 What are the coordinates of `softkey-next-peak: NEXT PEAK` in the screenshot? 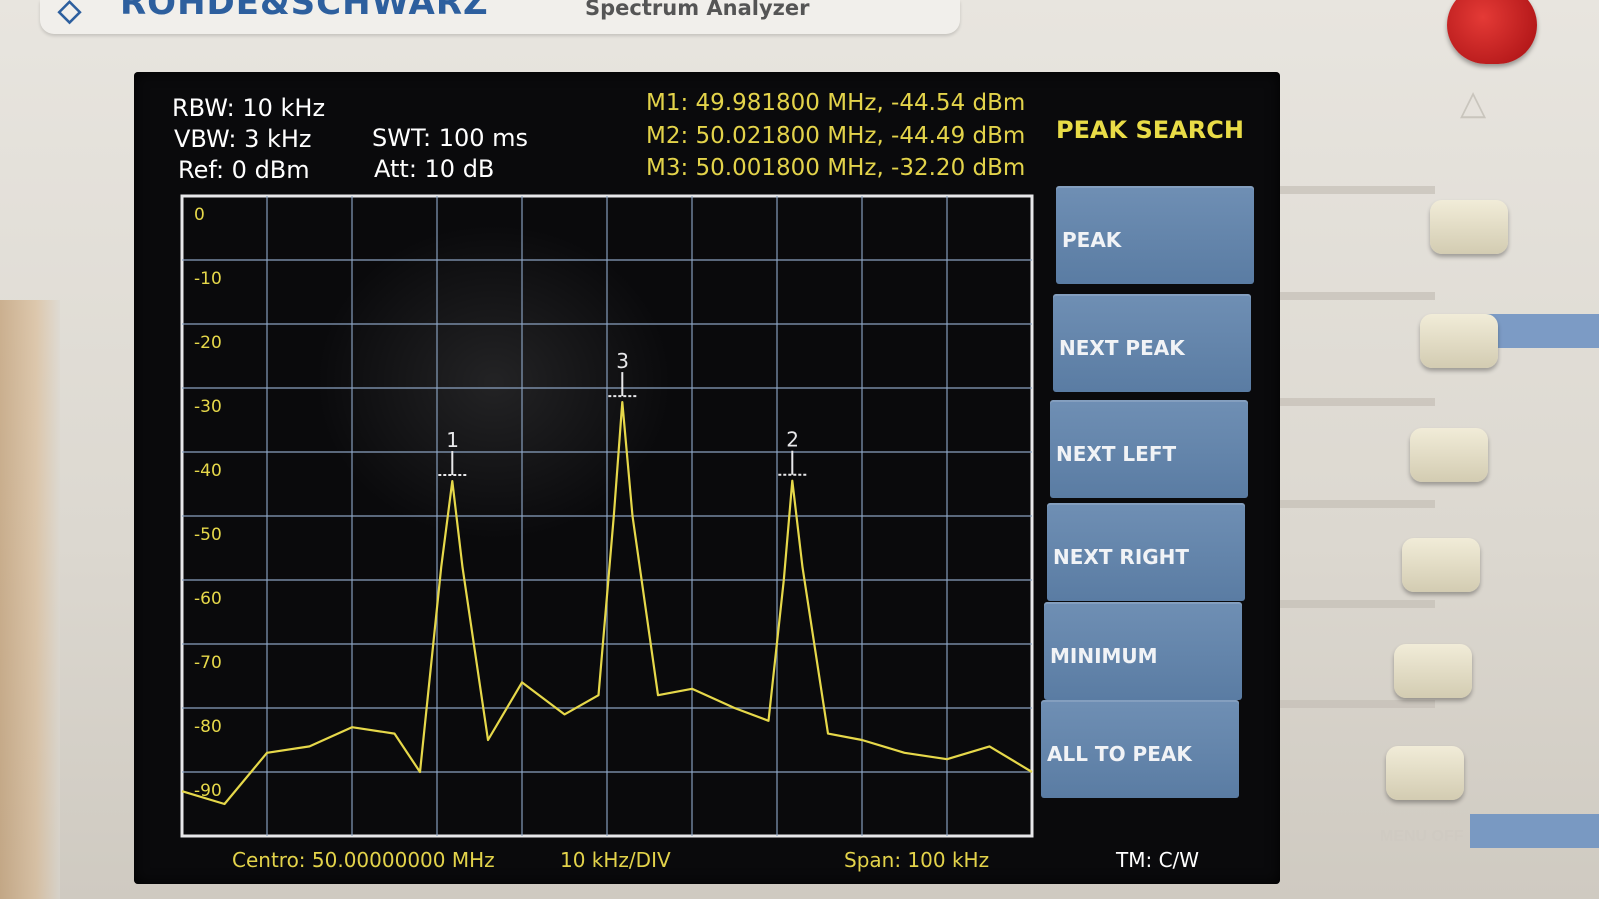 It's located at (1152, 343).